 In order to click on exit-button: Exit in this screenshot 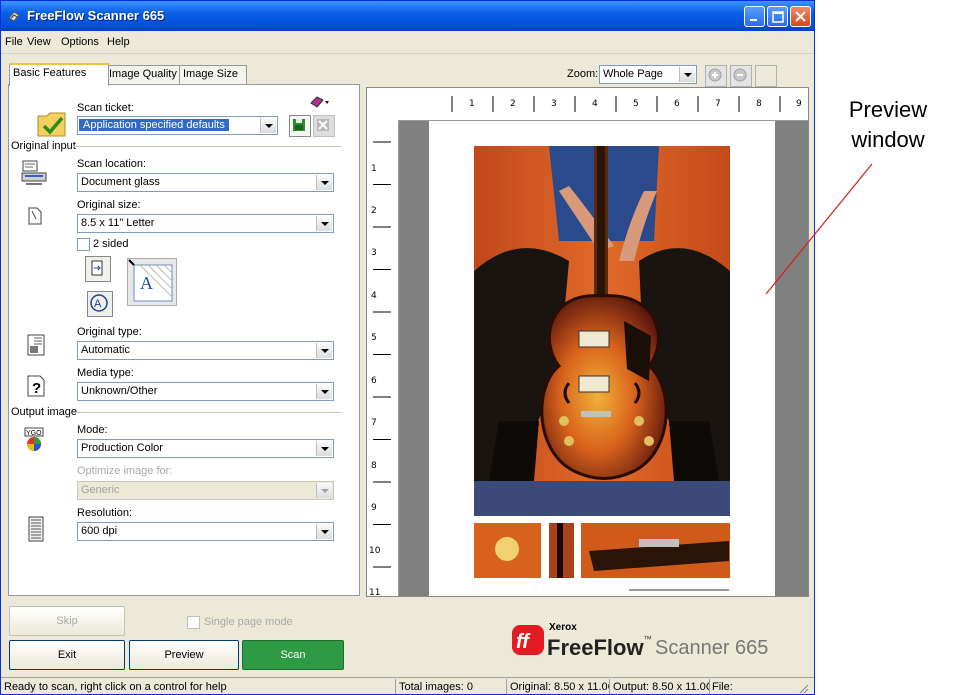, I will do `click(67, 655)`.